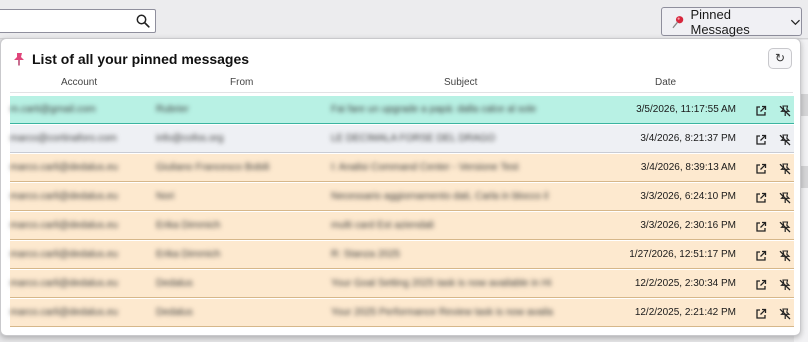 This screenshot has height=342, width=808. I want to click on row-from: Nori, so click(165, 196).